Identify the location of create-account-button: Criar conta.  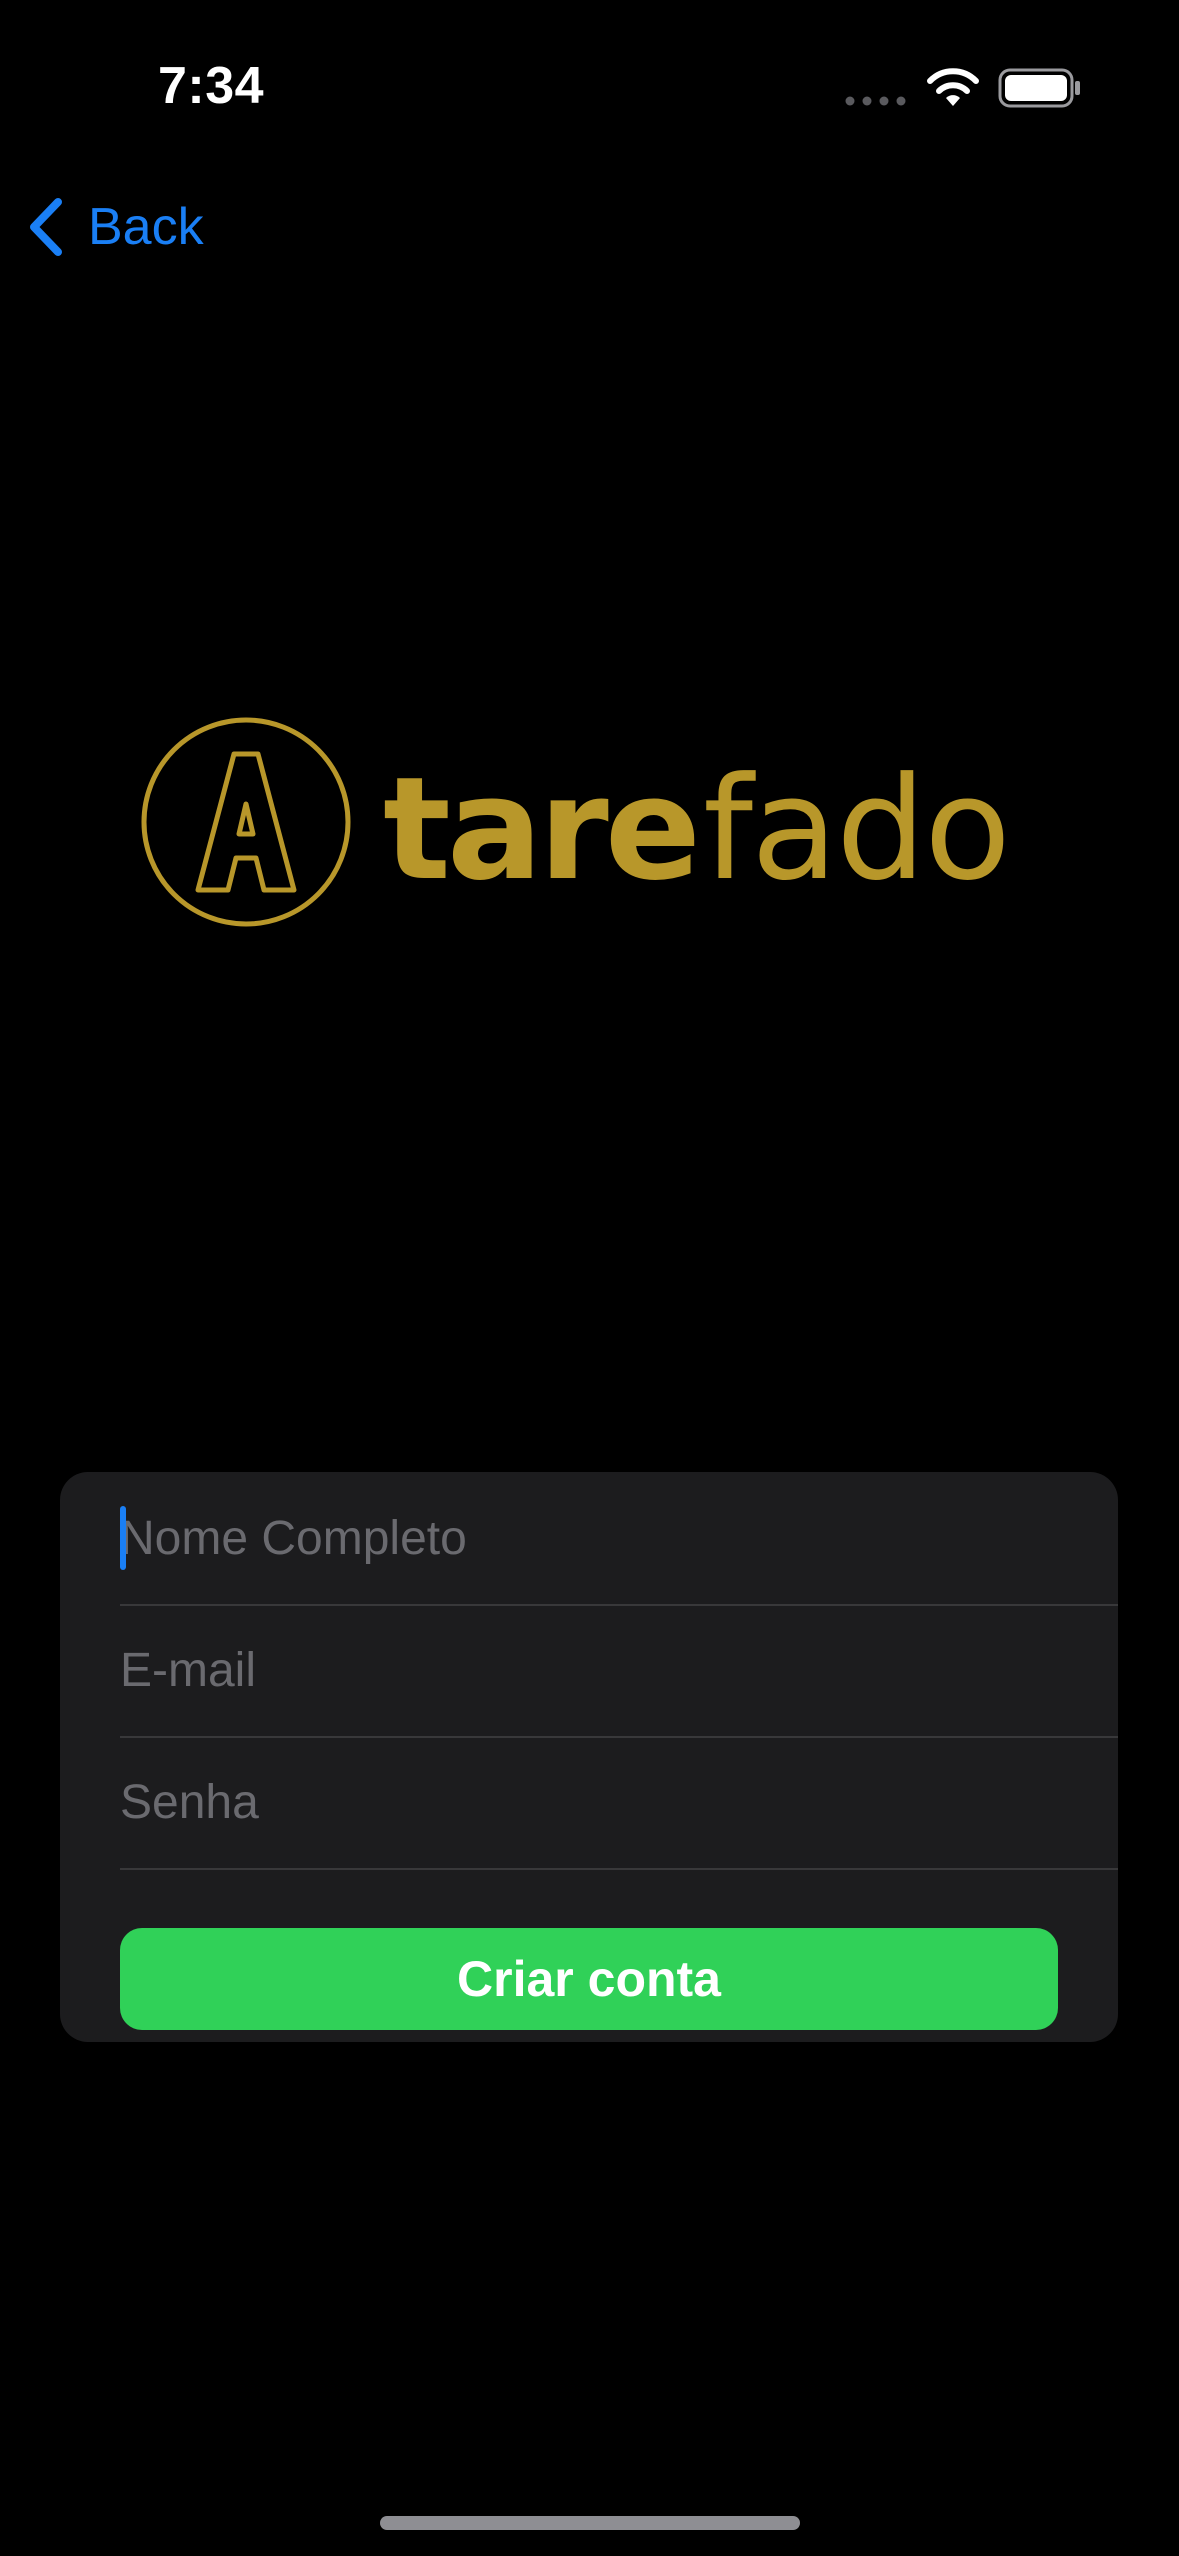
(589, 1979).